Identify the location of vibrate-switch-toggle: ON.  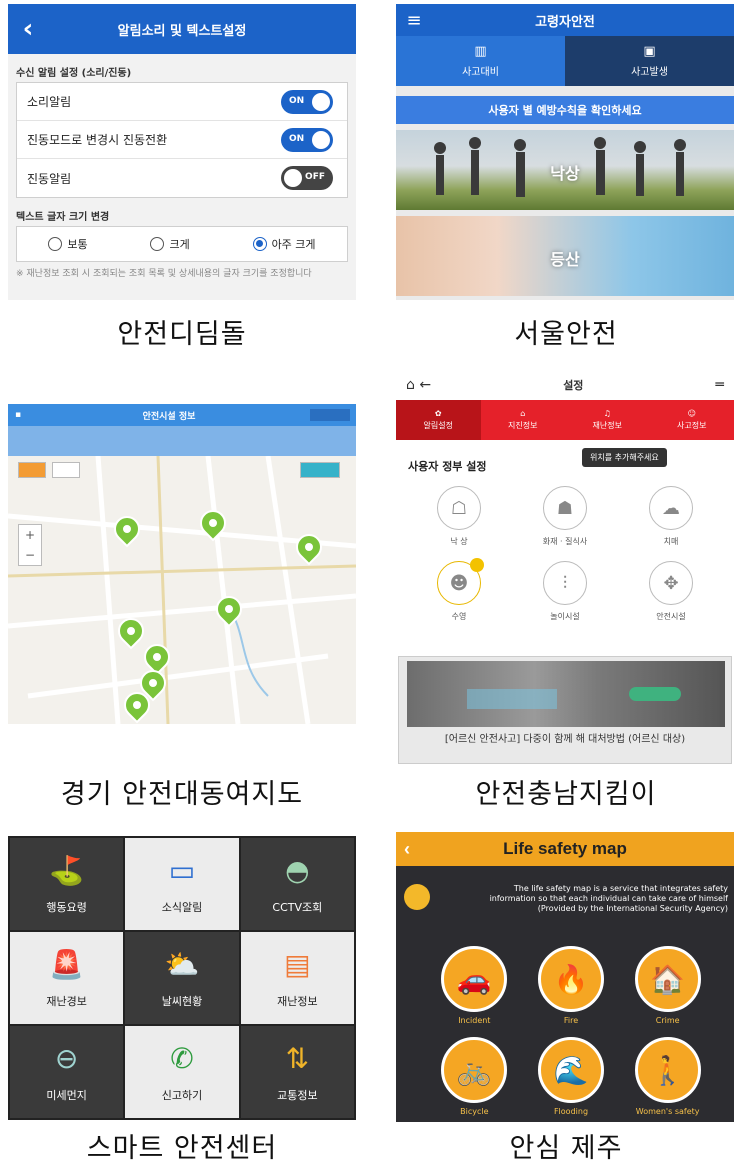
(307, 139).